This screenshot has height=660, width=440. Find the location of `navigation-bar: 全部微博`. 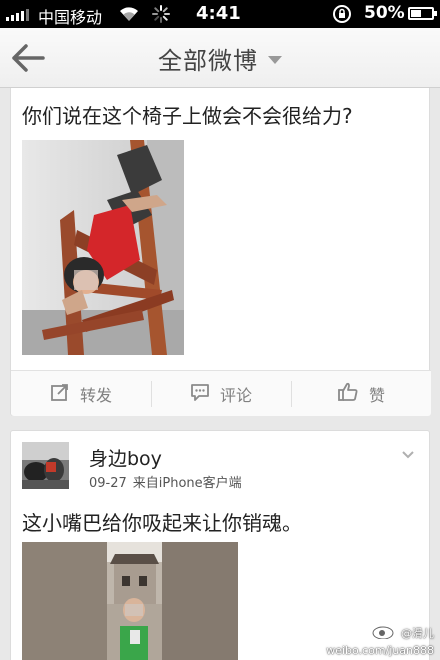

navigation-bar: 全部微博 is located at coordinates (220, 58).